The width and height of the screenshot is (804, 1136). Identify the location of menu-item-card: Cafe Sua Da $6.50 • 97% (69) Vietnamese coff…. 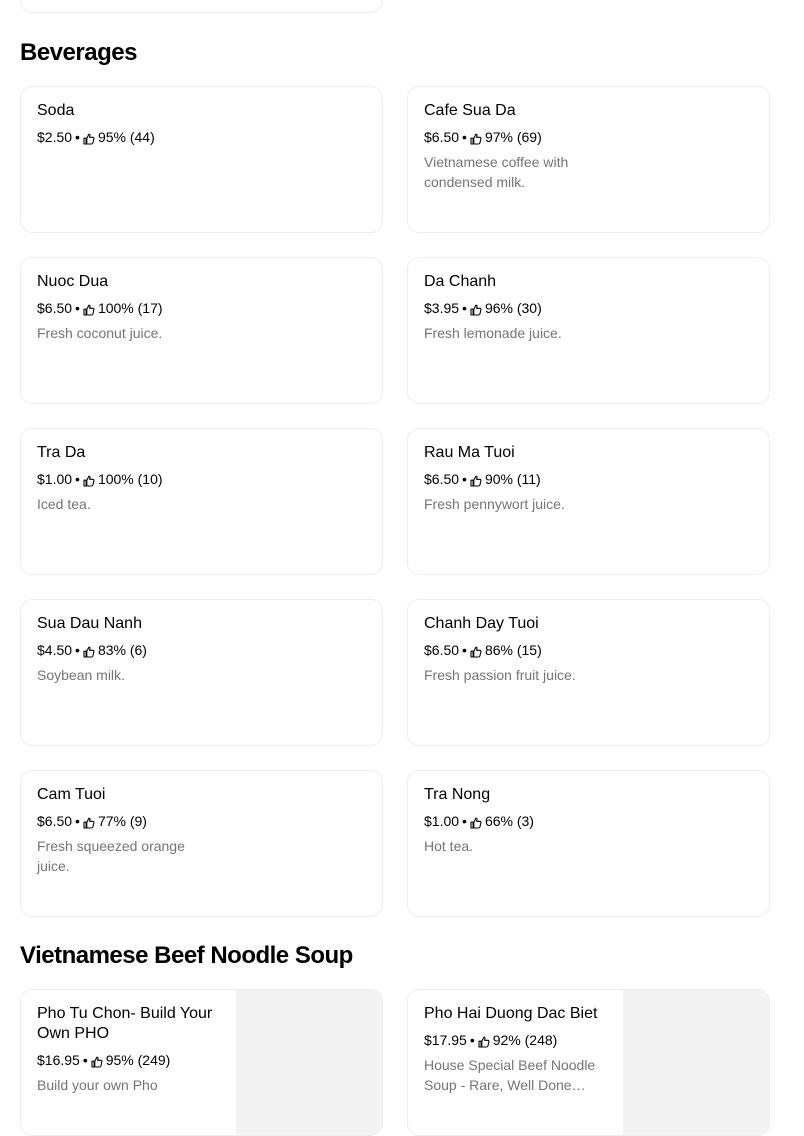
(588, 159).